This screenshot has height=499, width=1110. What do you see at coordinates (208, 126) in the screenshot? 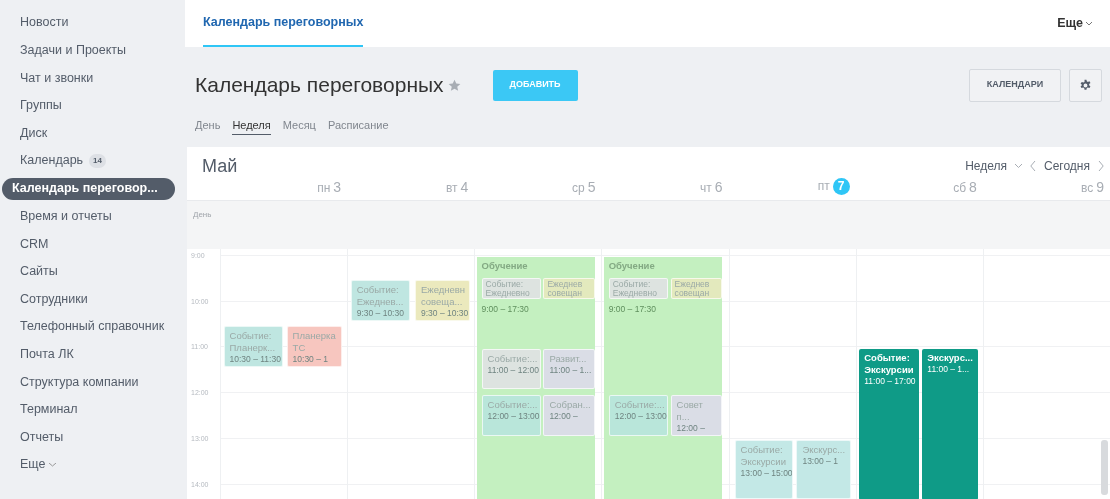
I see `view-tab: День` at bounding box center [208, 126].